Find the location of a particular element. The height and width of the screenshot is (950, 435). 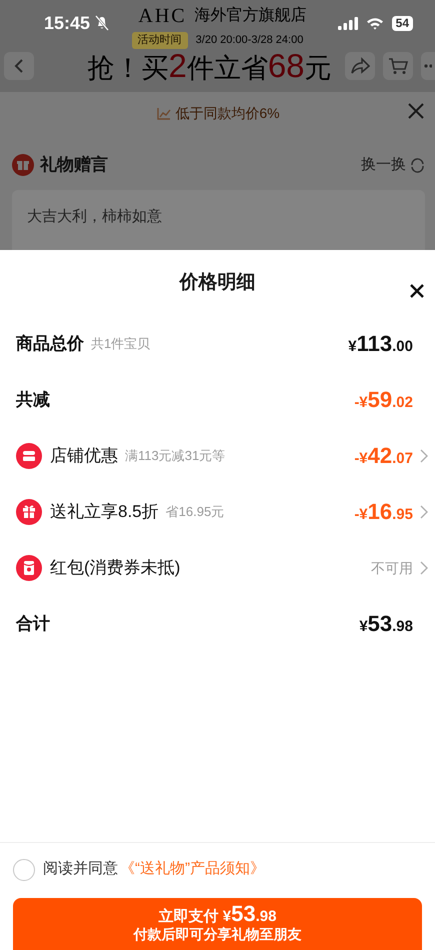

share-icon is located at coordinates (360, 65).